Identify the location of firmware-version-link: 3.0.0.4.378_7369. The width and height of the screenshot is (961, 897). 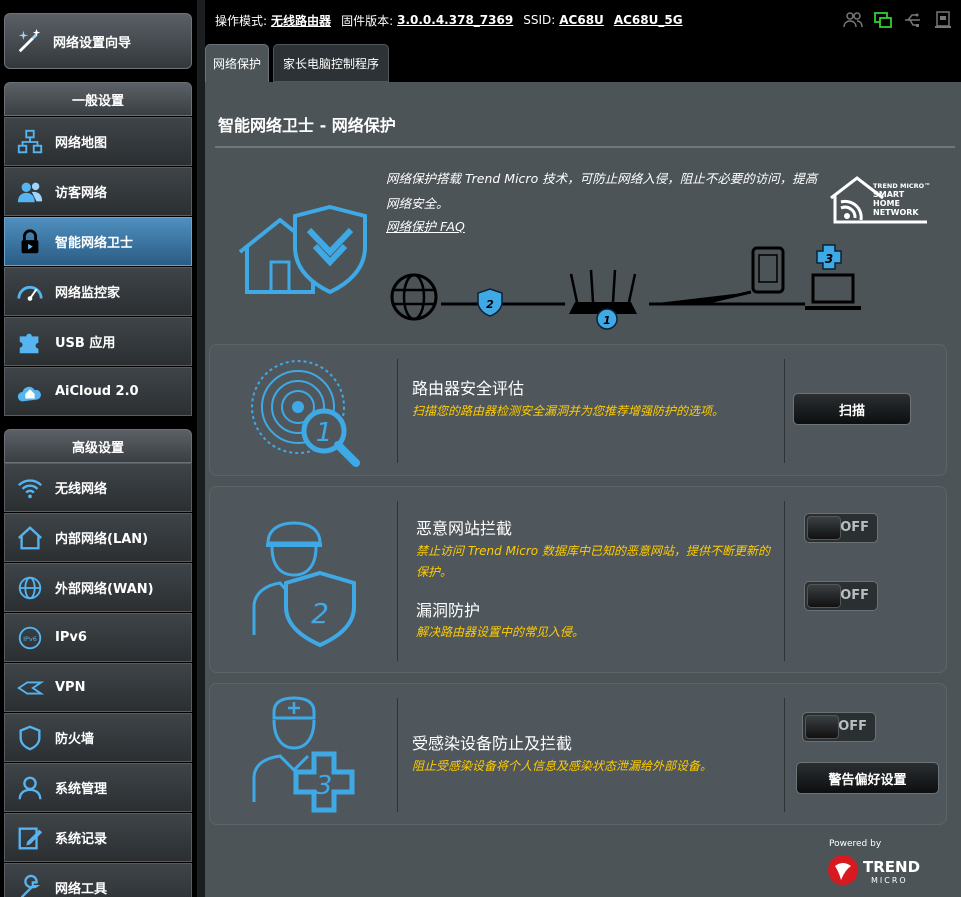
(455, 20).